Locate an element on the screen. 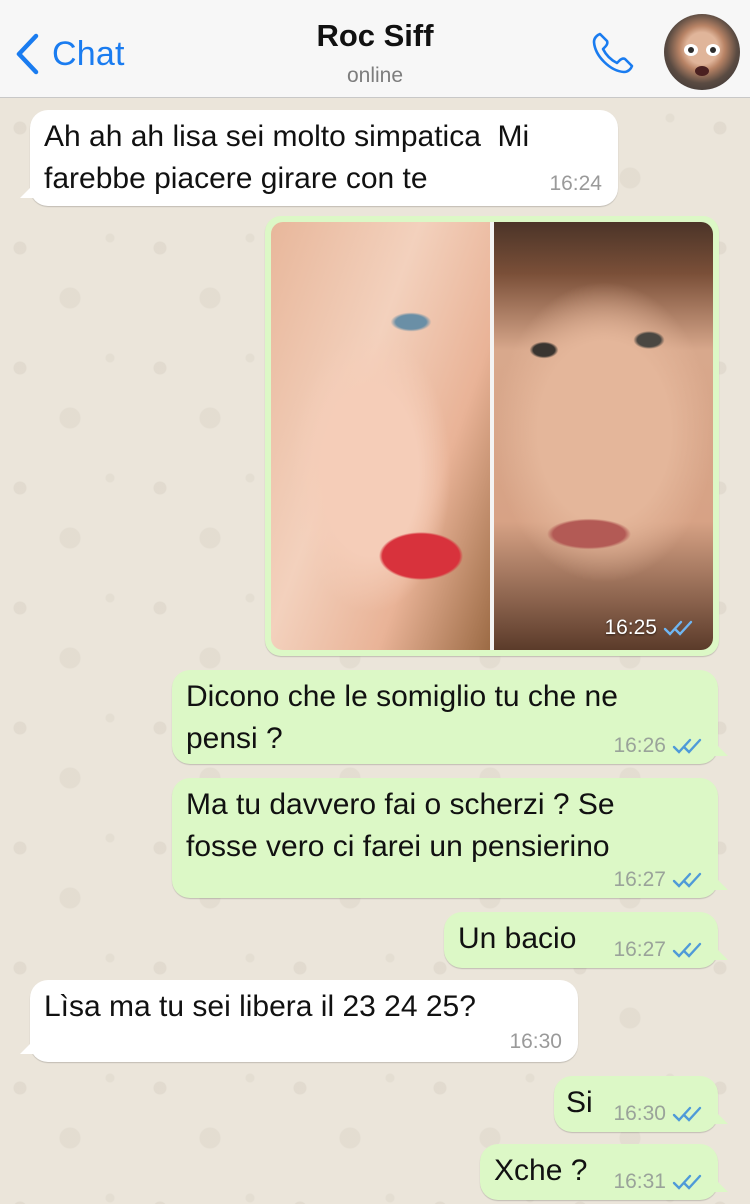 This screenshot has height=1204, width=750. phone-icon is located at coordinates (613, 53).